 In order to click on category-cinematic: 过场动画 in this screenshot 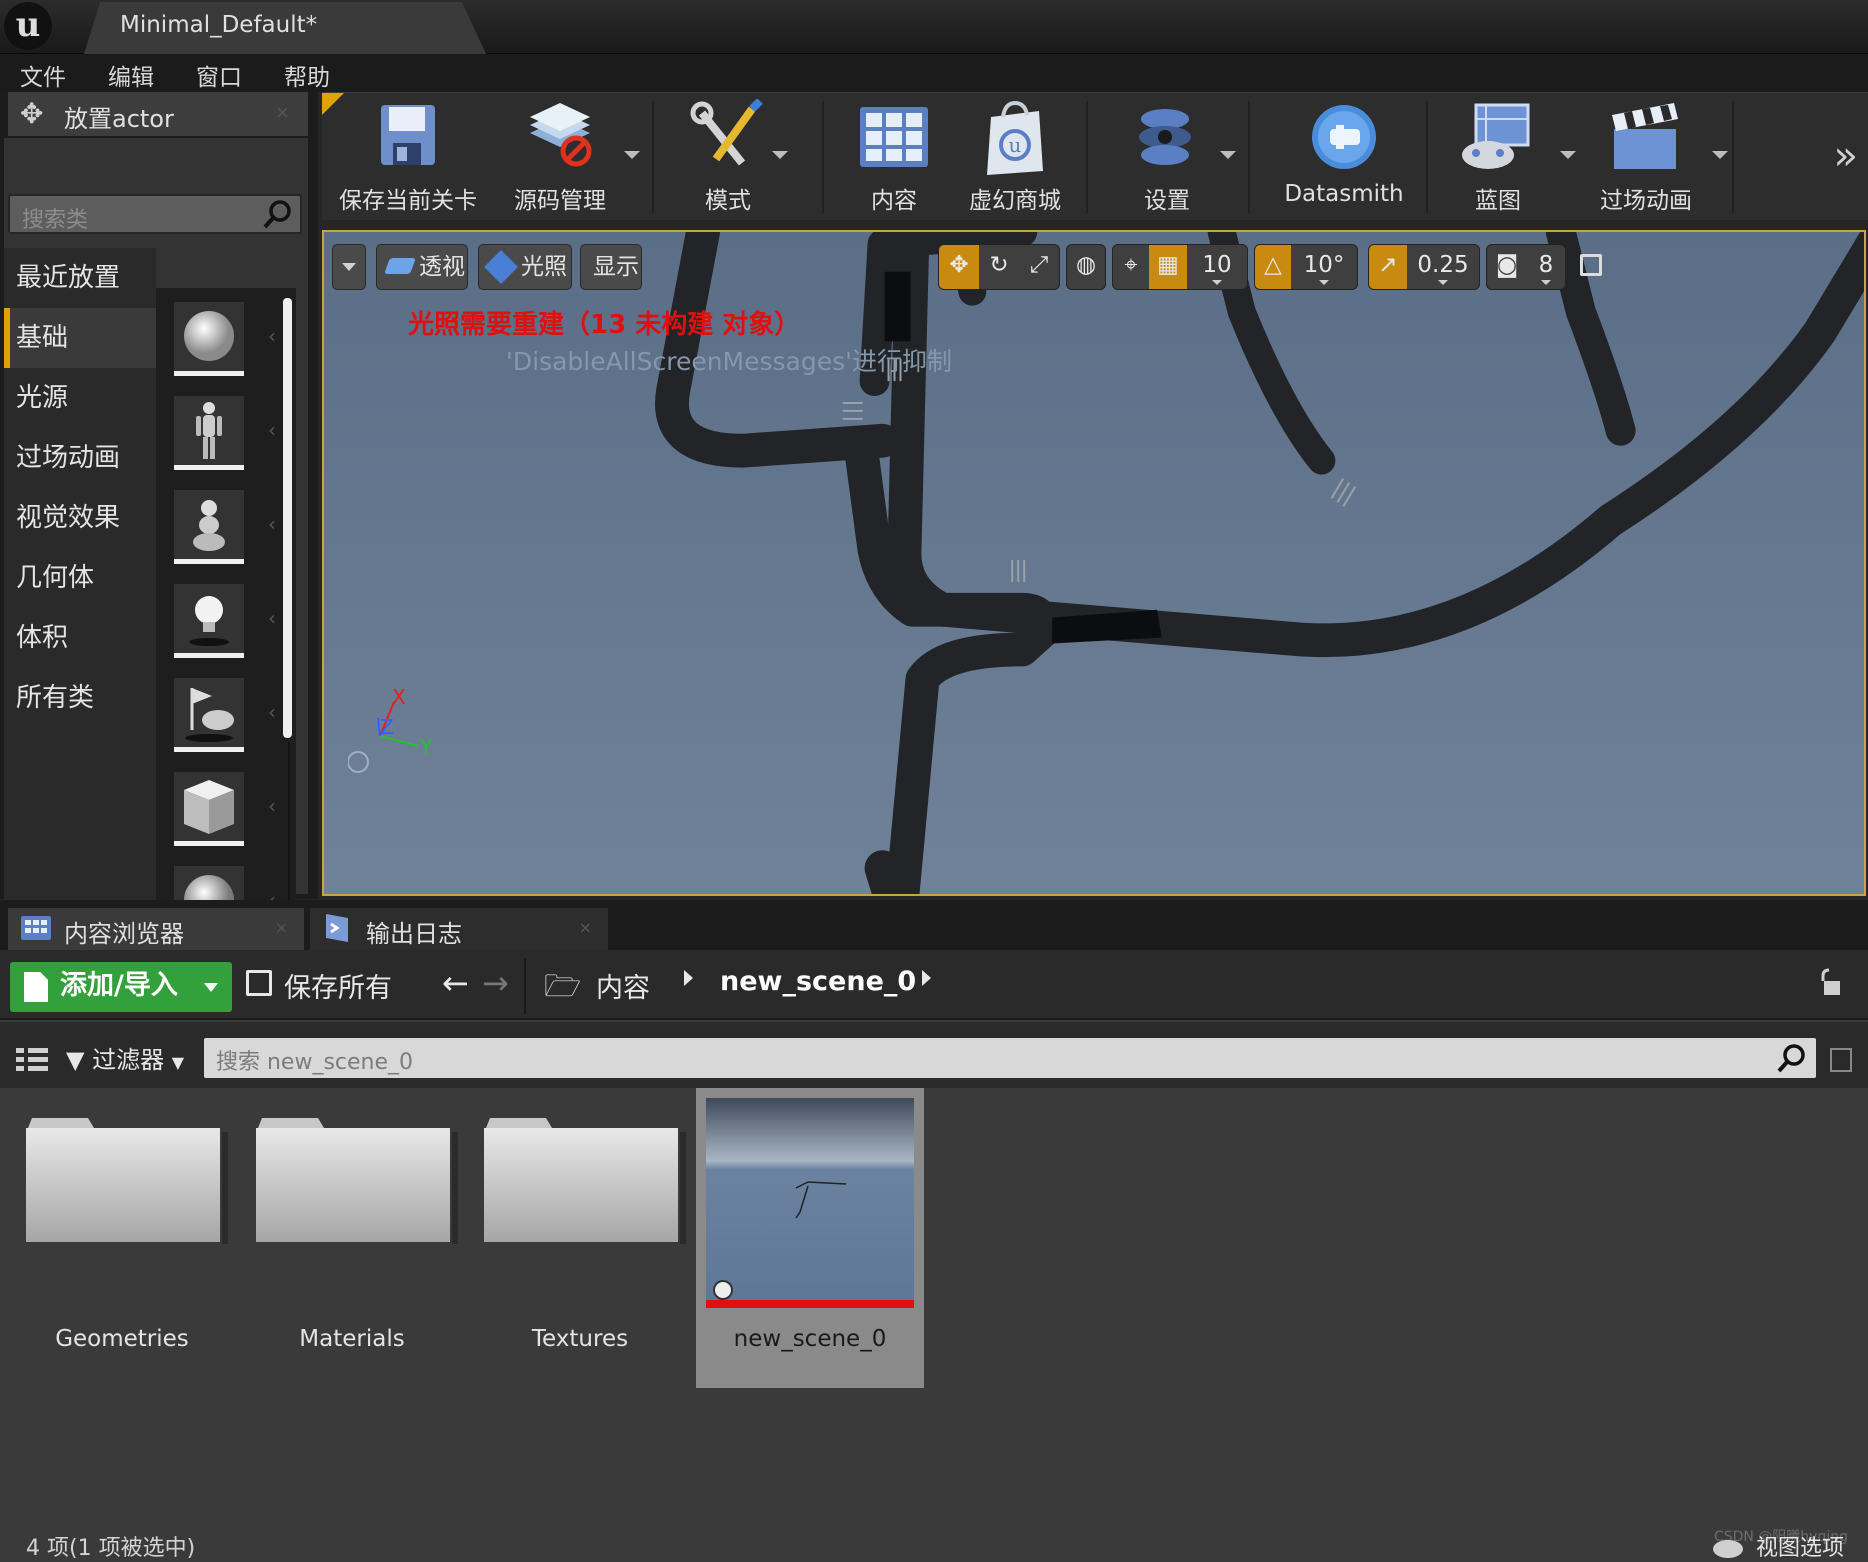, I will do `click(80, 458)`.